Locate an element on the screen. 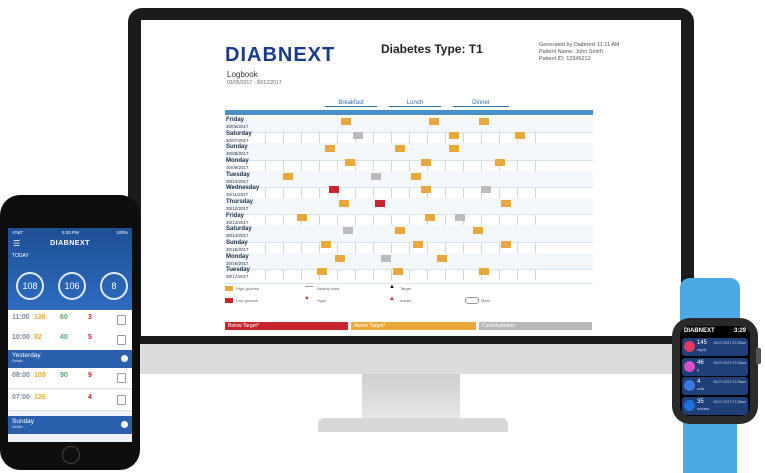 The height and width of the screenshot is (473, 765). reading-value: 4 is located at coordinates (699, 382).